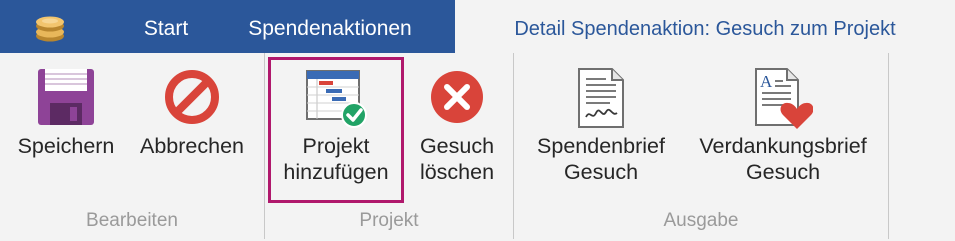 The image size is (955, 241). I want to click on app-menu-button, so click(54, 26).